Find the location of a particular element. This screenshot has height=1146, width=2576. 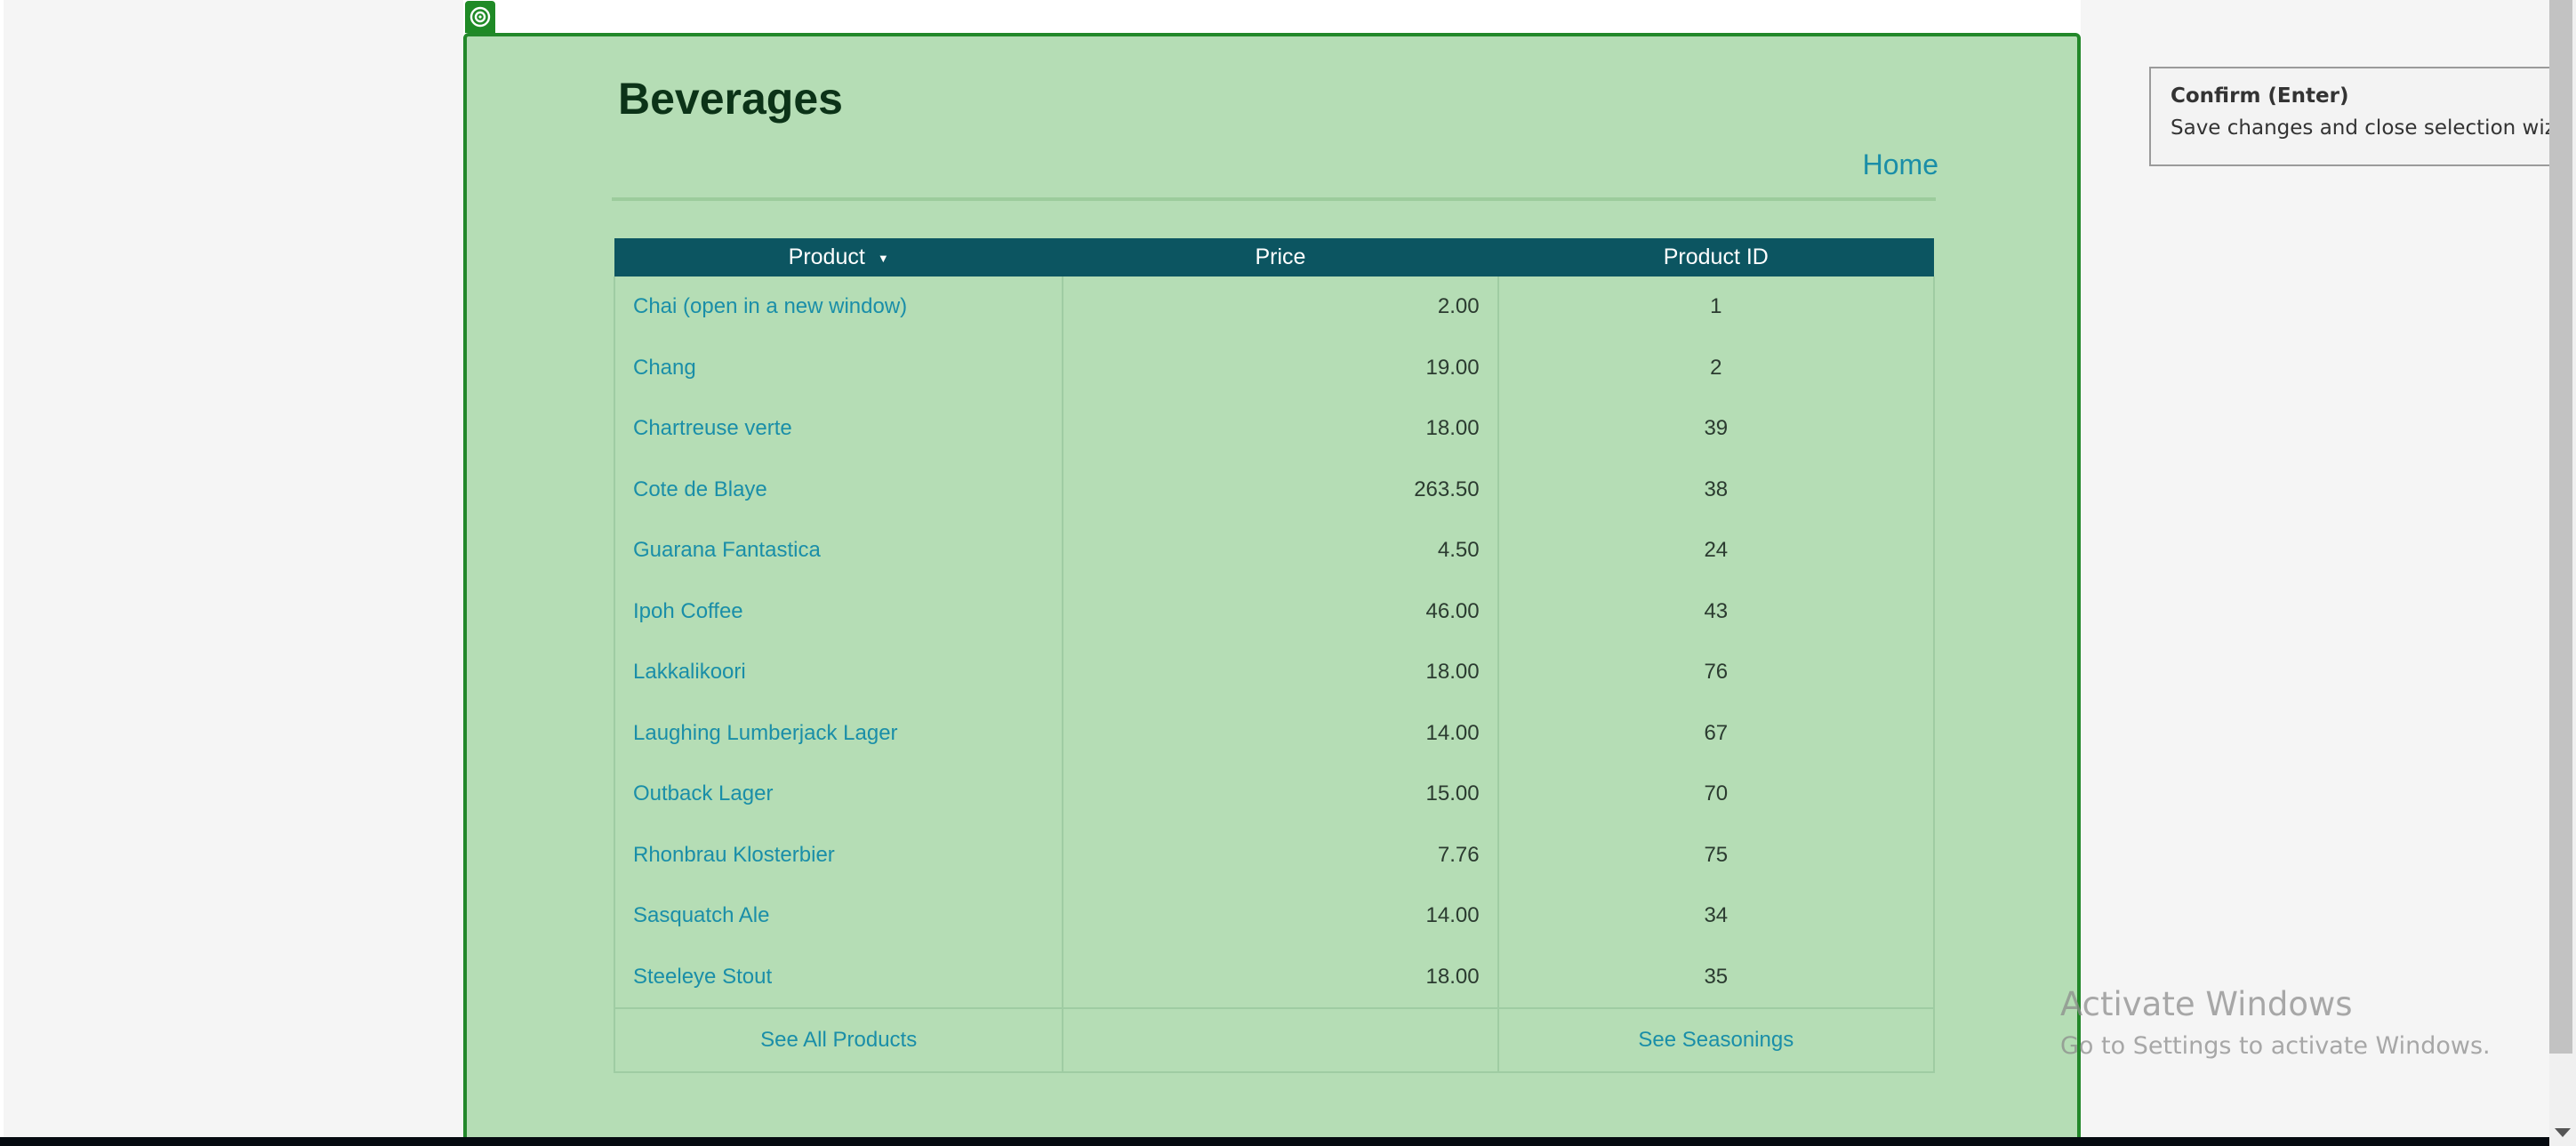

product-id-cell: 76 is located at coordinates (1716, 672).